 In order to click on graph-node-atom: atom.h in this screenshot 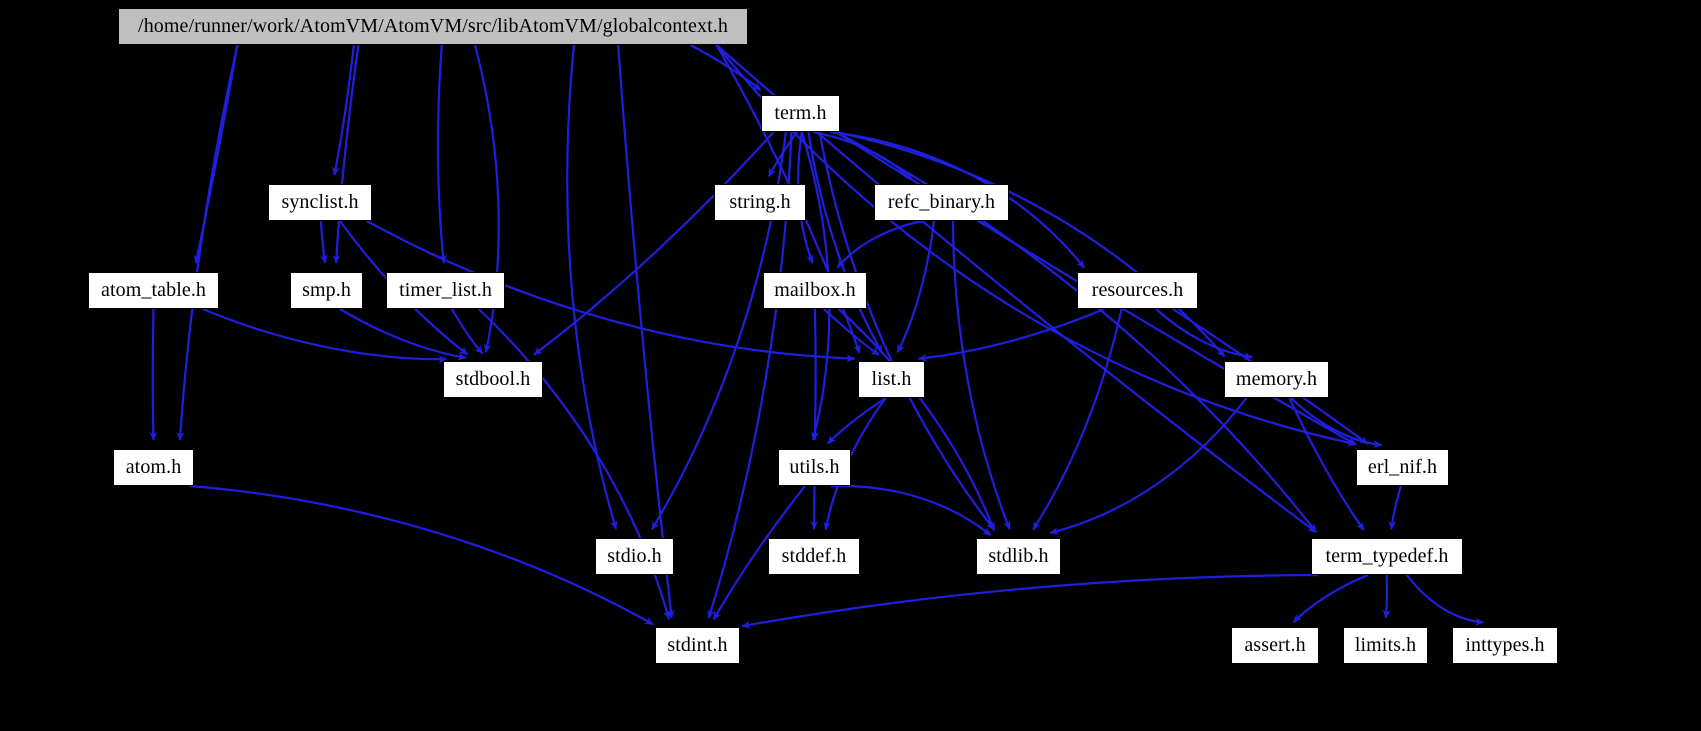, I will do `click(153, 467)`.